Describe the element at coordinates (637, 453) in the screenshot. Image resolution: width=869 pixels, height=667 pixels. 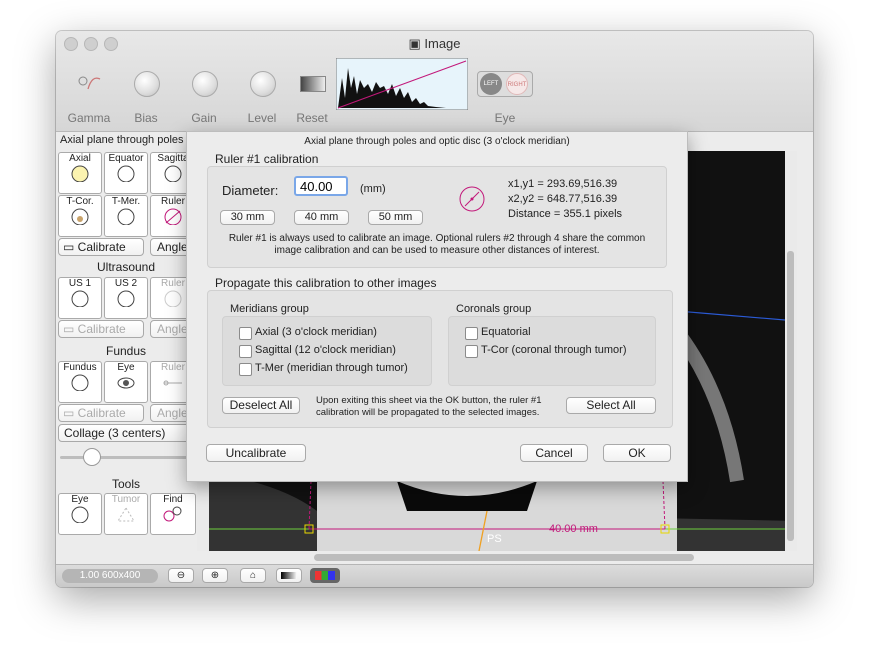
I see `ok-button: OK` at that location.